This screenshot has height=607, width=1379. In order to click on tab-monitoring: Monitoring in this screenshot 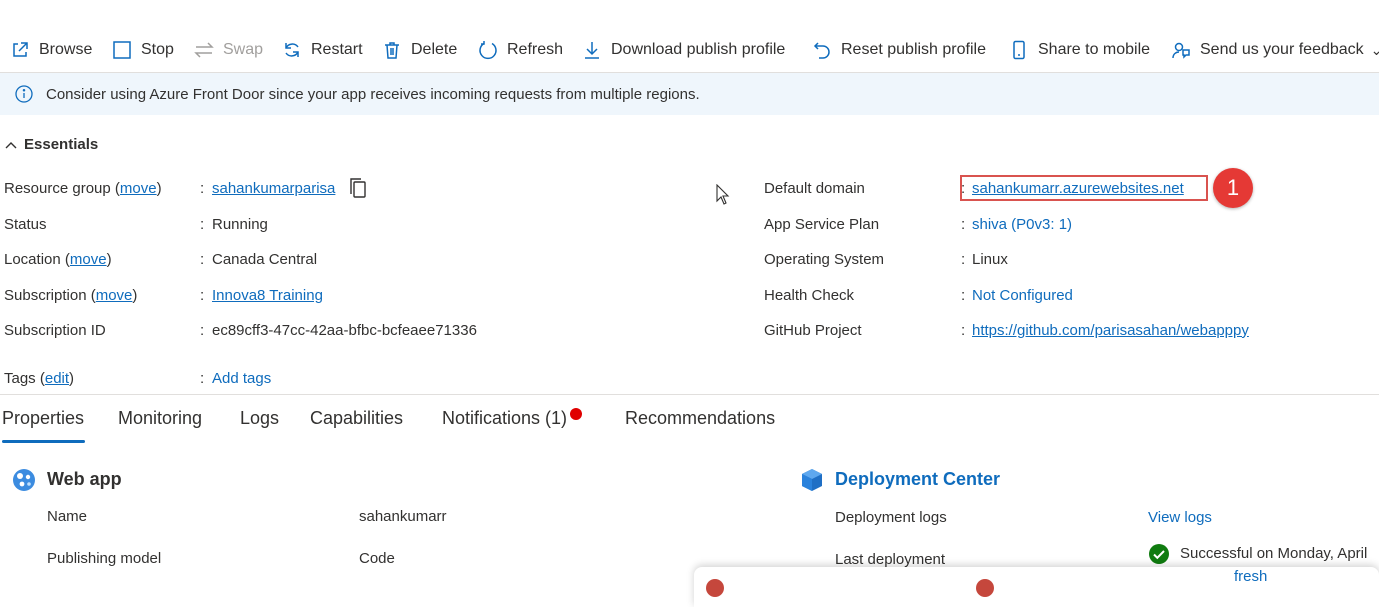, I will do `click(160, 422)`.